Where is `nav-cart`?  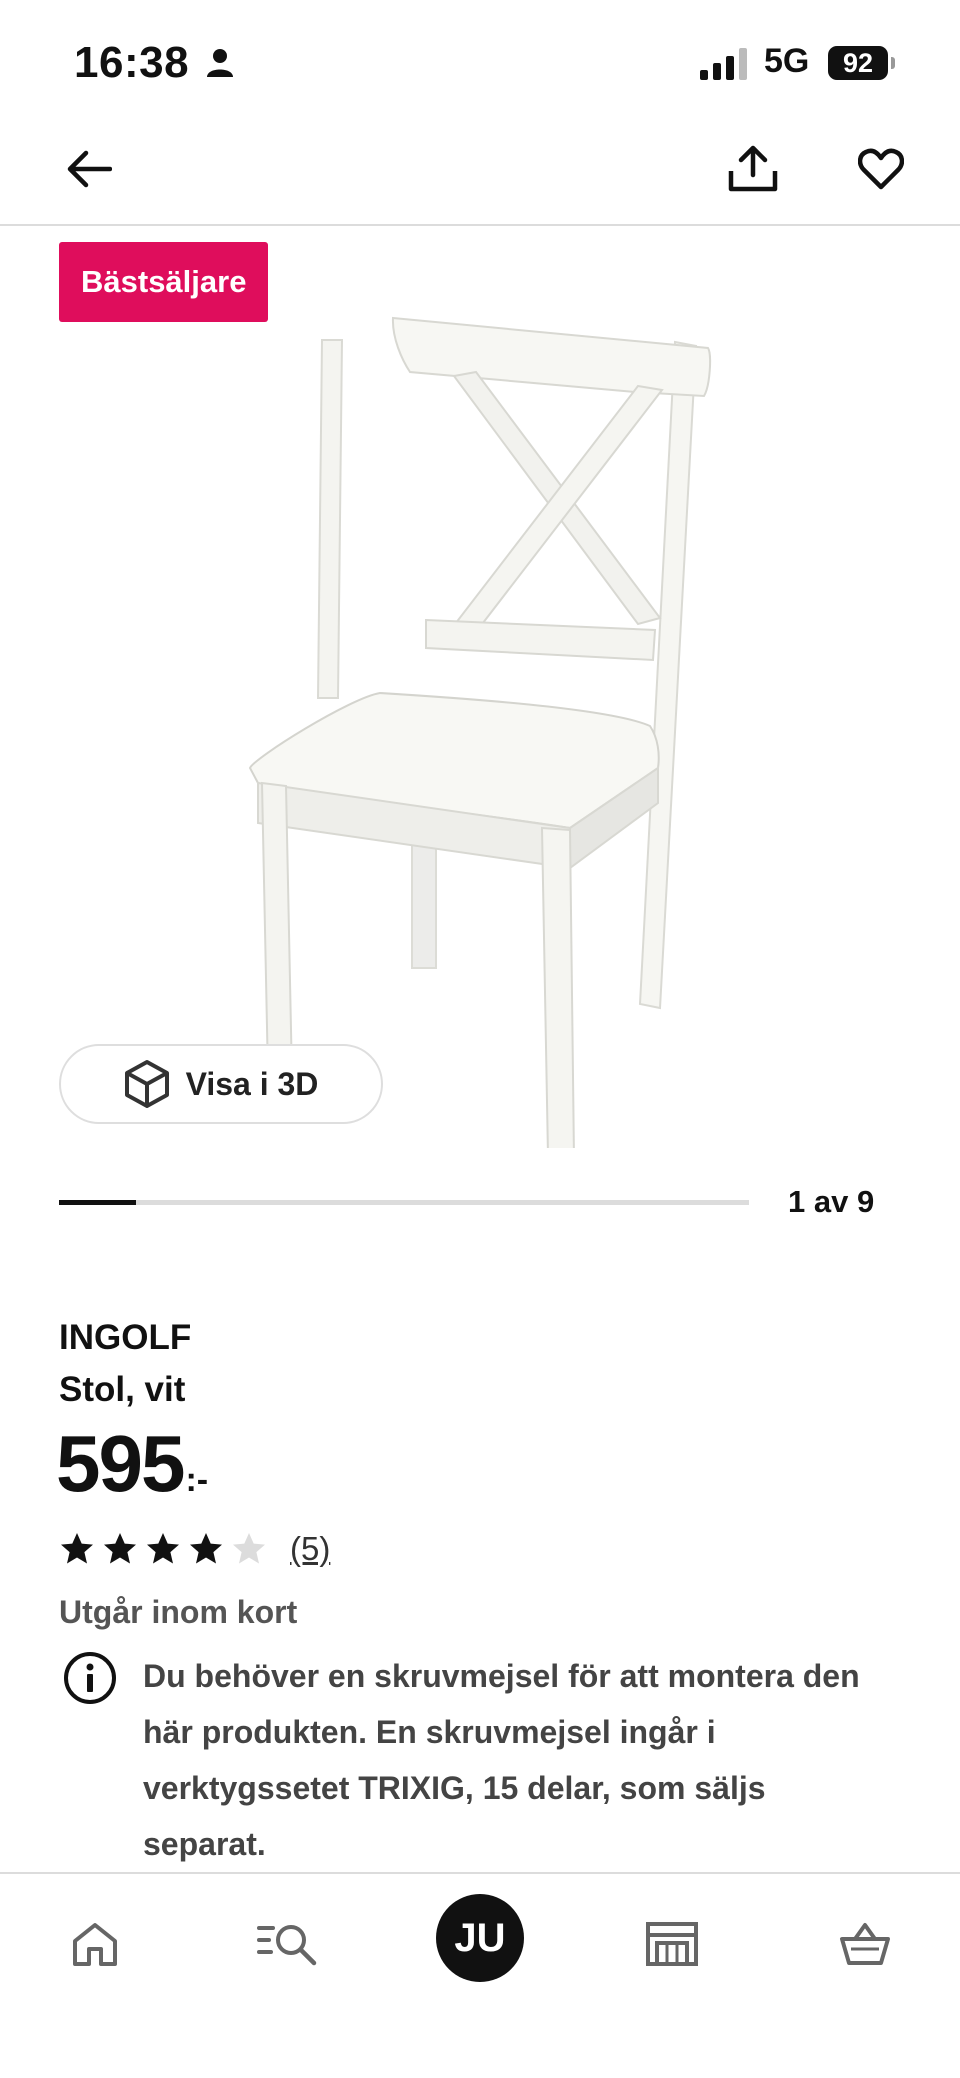 nav-cart is located at coordinates (865, 1944).